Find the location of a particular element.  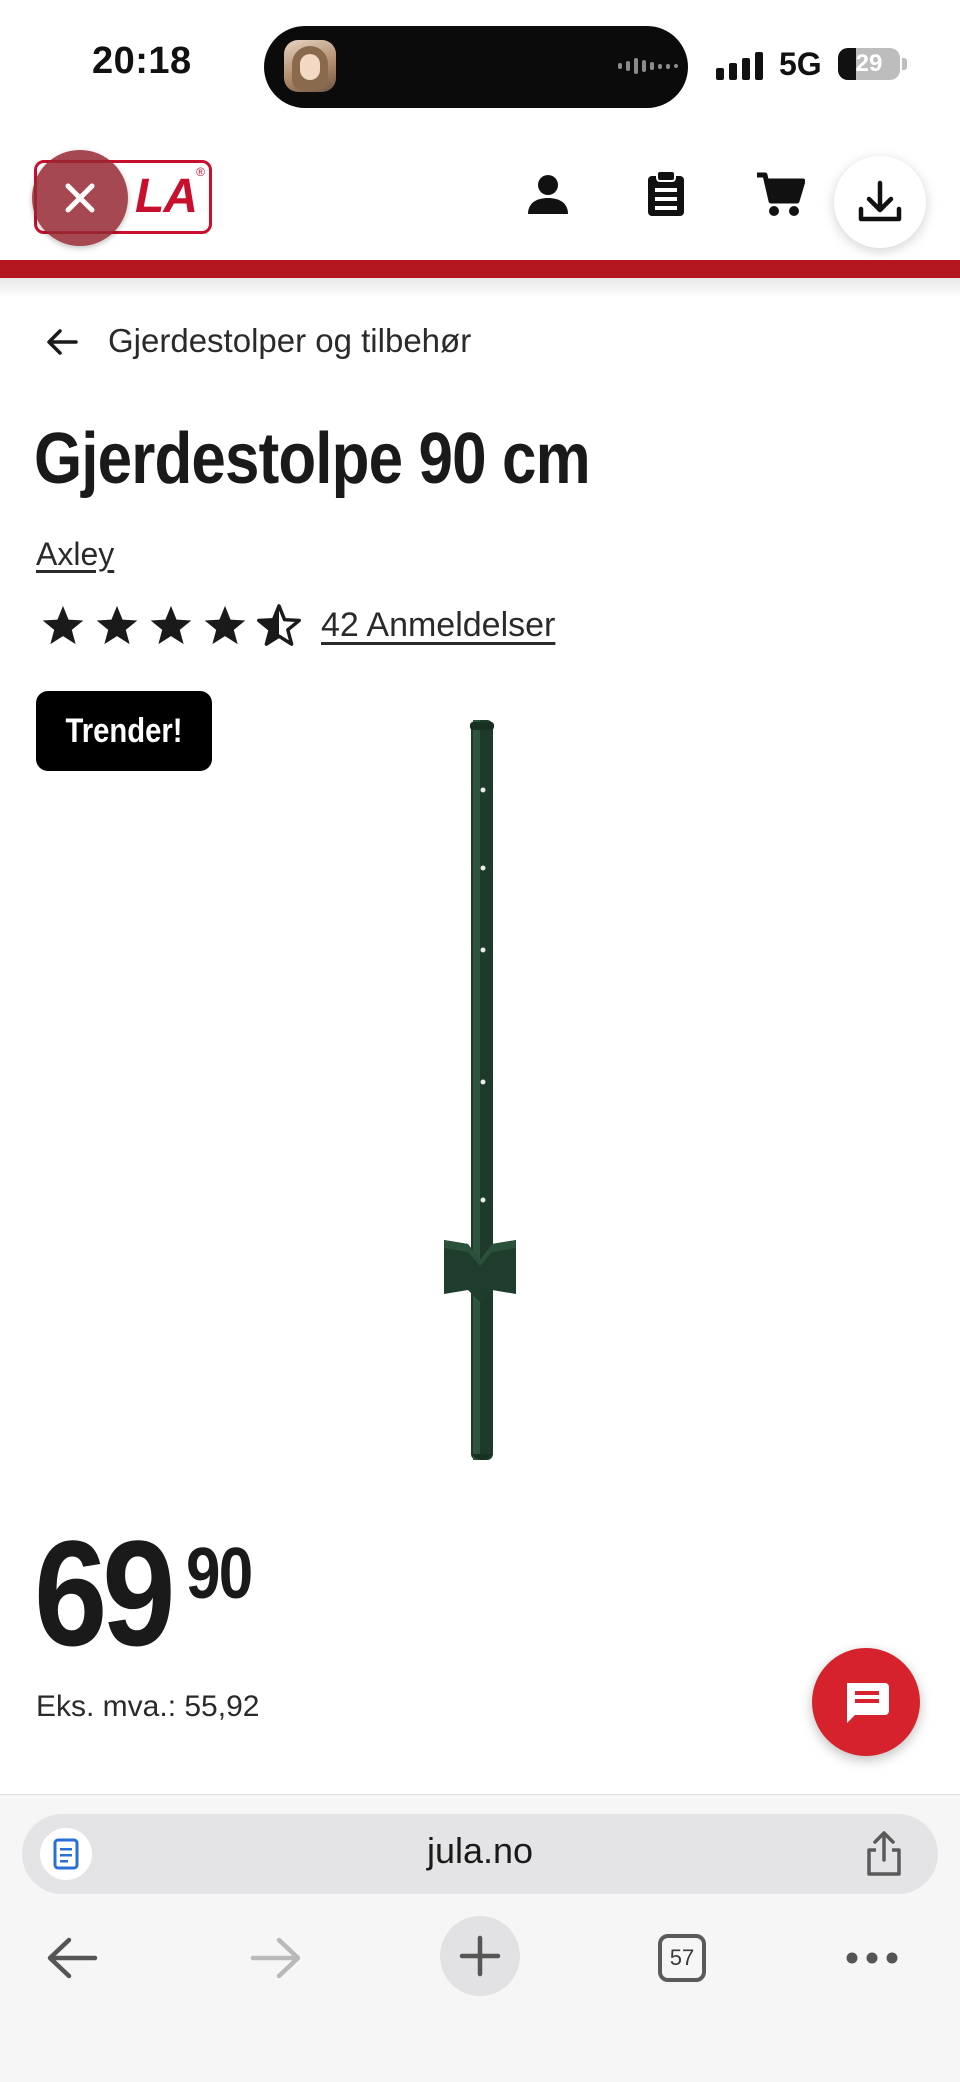

cart-icon is located at coordinates (781, 194).